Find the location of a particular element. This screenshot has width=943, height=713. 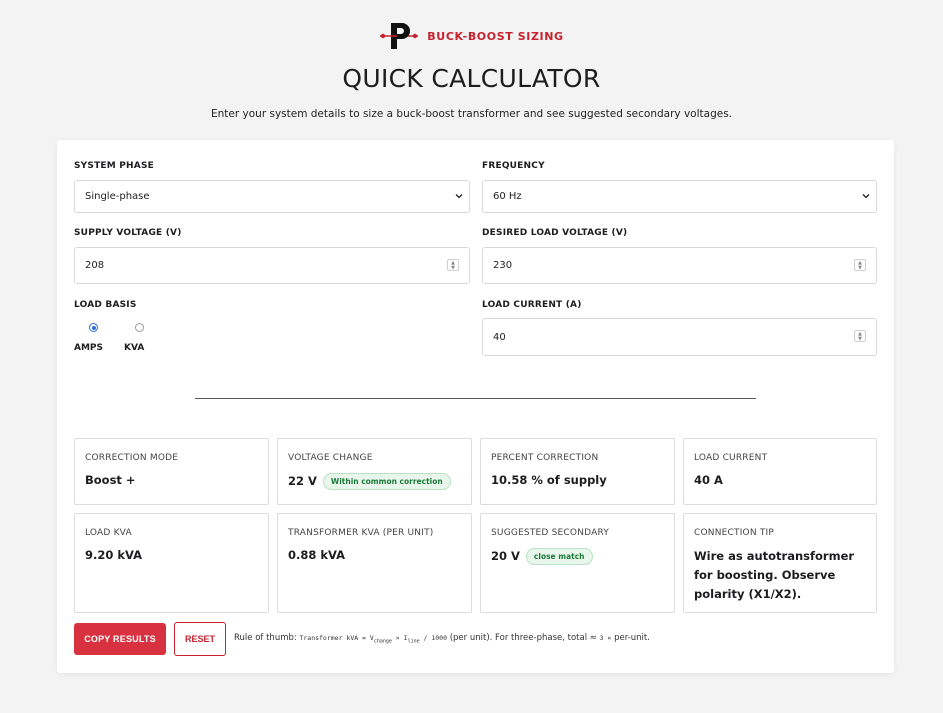

result-value: 9.20 kVA is located at coordinates (114, 555).